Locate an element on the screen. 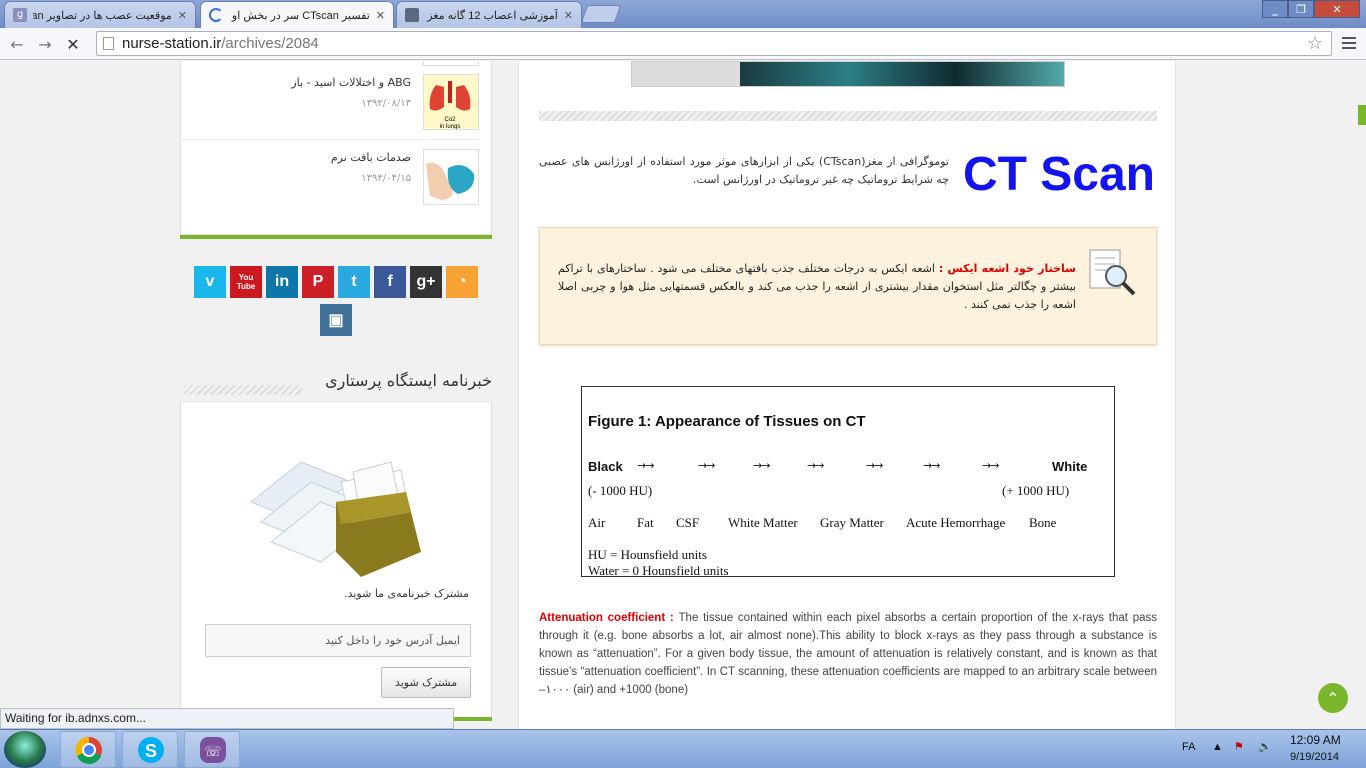 This screenshot has width=1366, height=768. email-field: ایمیل آدرس خود را داخل کنید is located at coordinates (338, 640).